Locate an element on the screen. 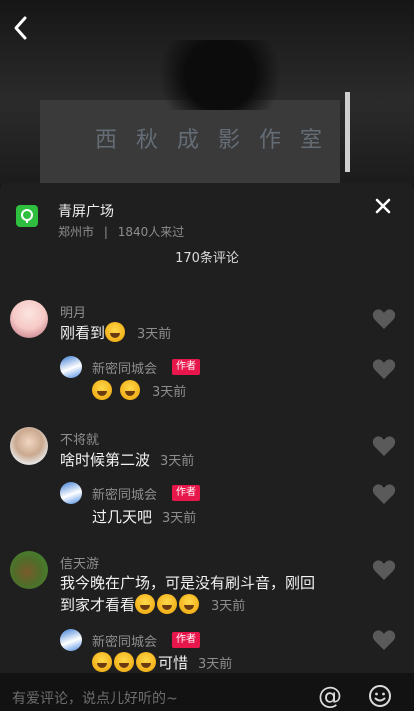 Image resolution: width=414 pixels, height=711 pixels. video-light is located at coordinates (347, 132).